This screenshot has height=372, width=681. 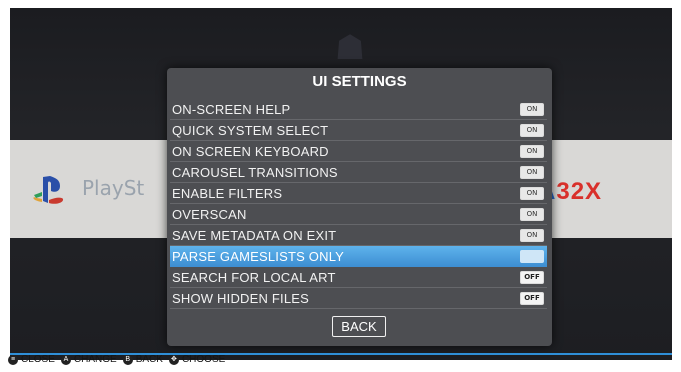 What do you see at coordinates (227, 193) in the screenshot?
I see `setting-label: ENABLE FILTERS` at bounding box center [227, 193].